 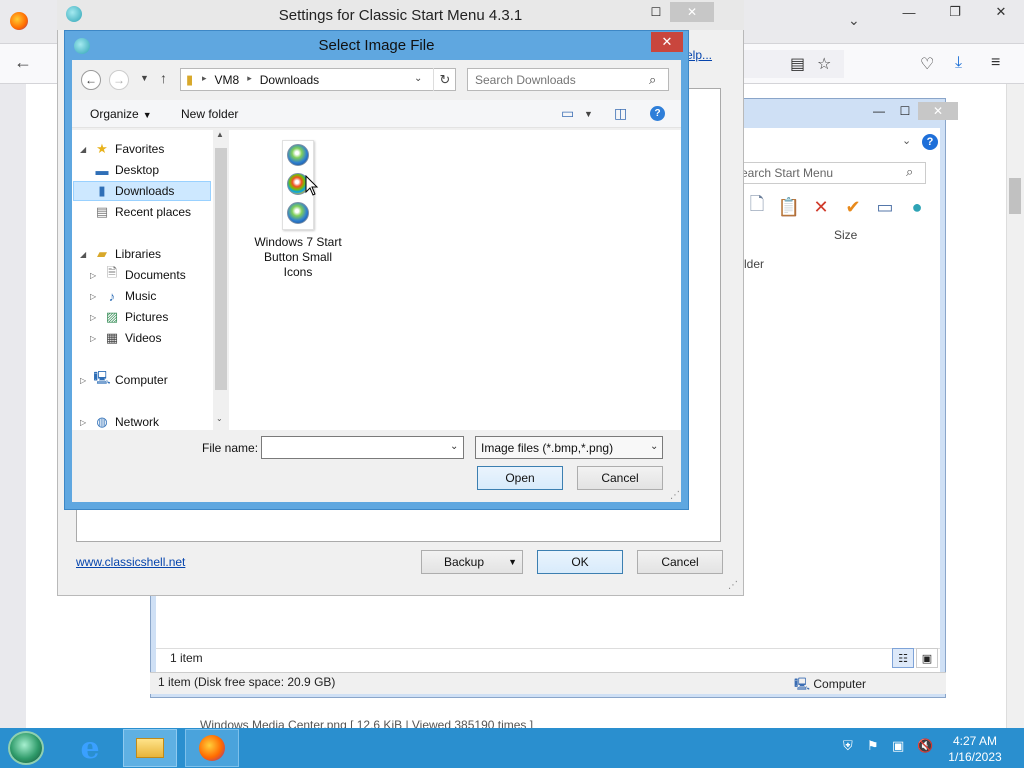 What do you see at coordinates (355, 448) in the screenshot?
I see `file-name-input` at bounding box center [355, 448].